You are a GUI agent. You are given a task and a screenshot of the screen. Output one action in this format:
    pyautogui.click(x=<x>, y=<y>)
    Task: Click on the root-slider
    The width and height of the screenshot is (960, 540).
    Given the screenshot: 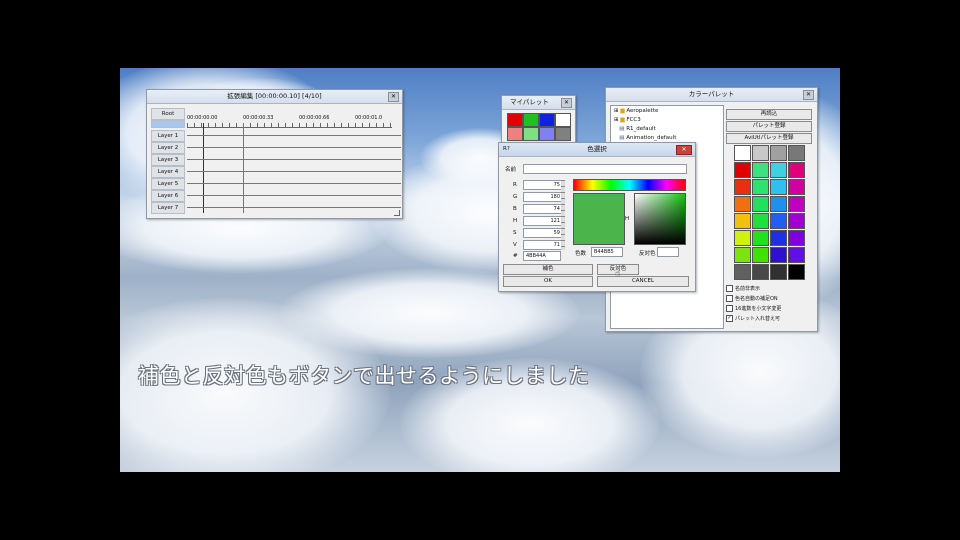 What is the action you would take?
    pyautogui.click(x=168, y=124)
    